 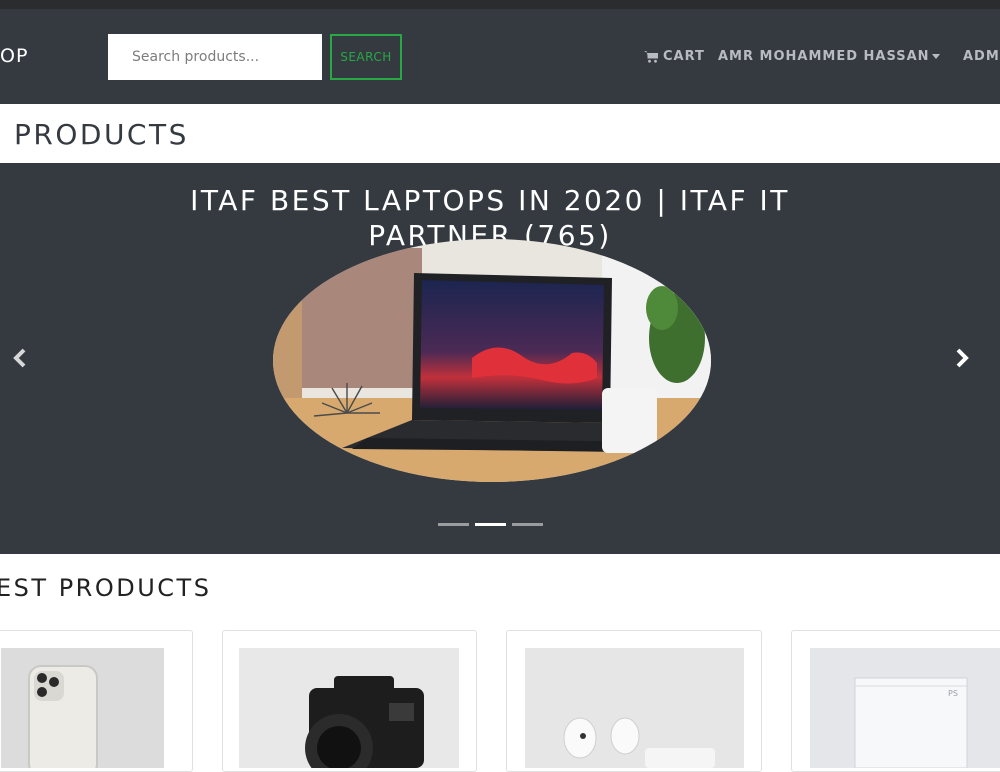 What do you see at coordinates (215, 57) in the screenshot?
I see `search-input` at bounding box center [215, 57].